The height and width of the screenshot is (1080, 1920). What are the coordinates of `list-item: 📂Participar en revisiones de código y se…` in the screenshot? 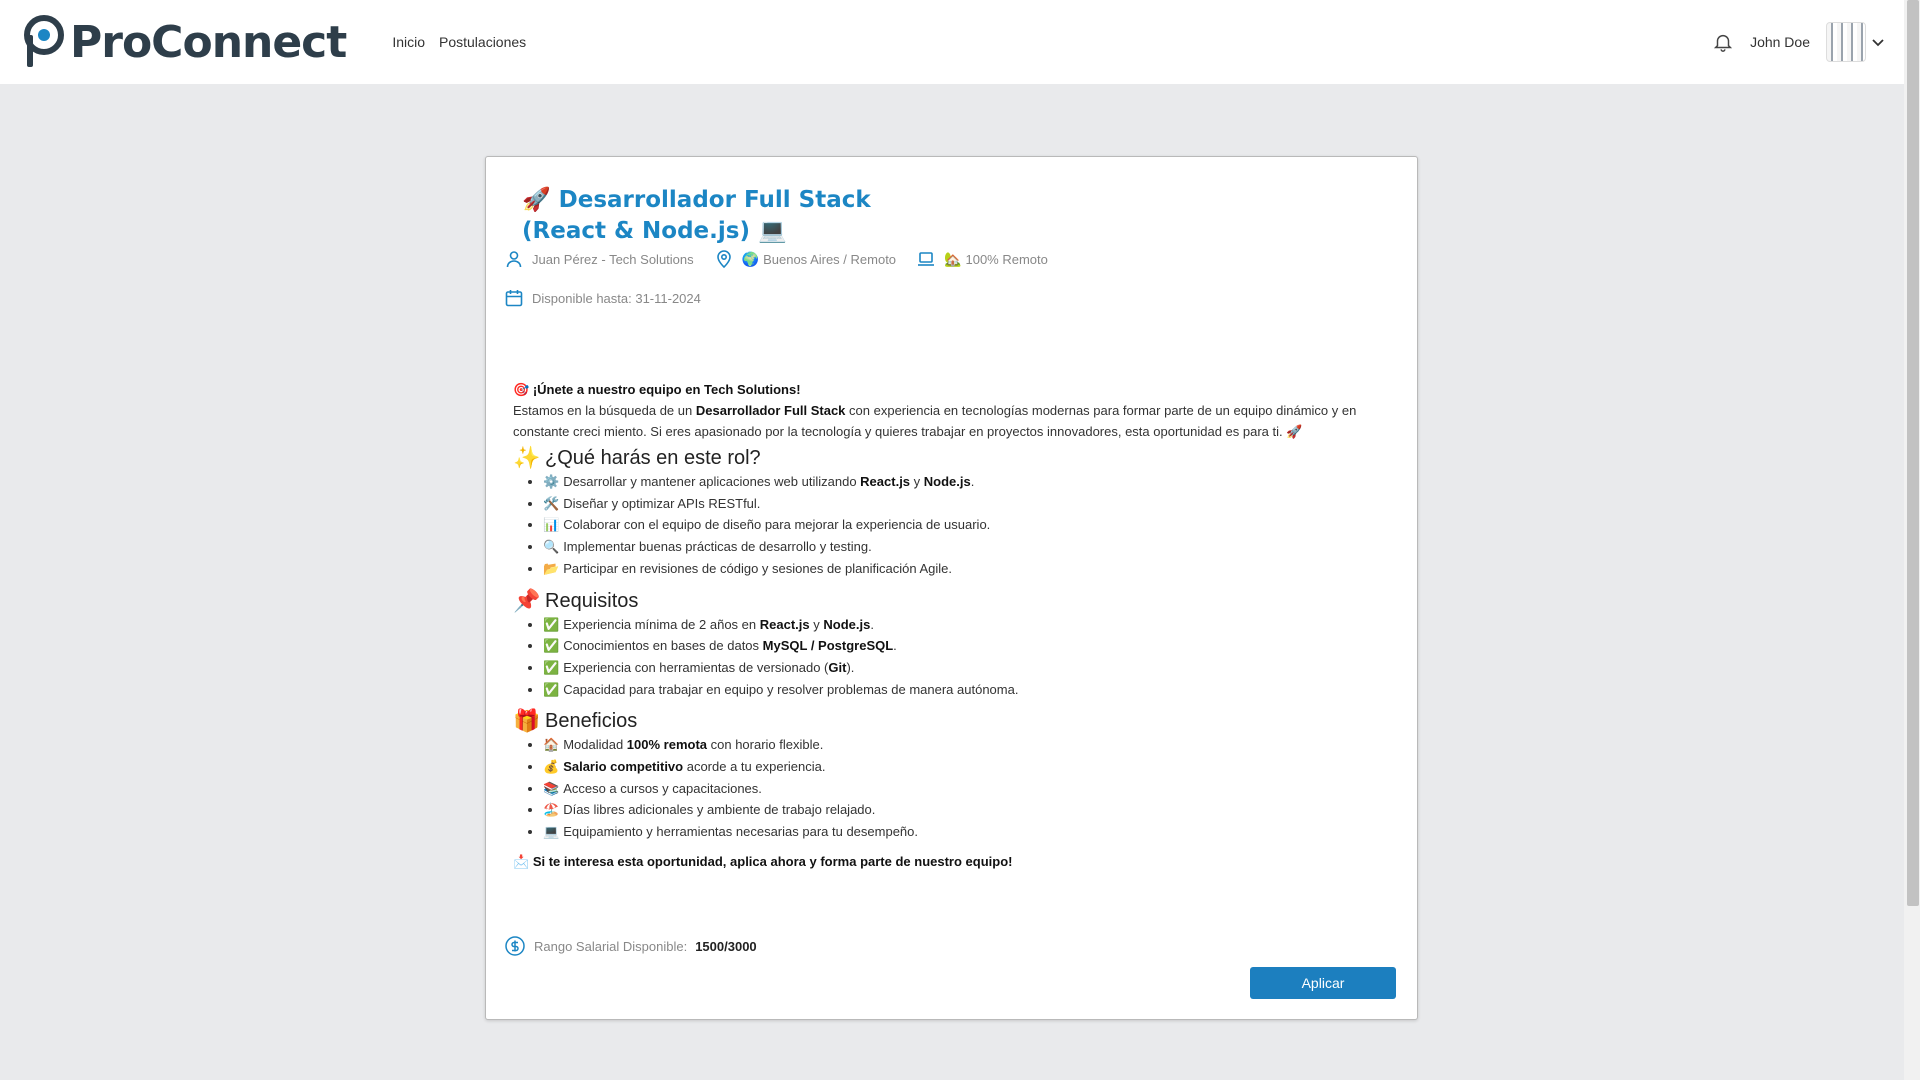 It's located at (968, 569).